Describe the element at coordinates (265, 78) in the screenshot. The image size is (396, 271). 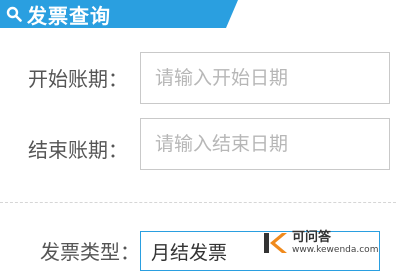
I see `start-date-input` at that location.